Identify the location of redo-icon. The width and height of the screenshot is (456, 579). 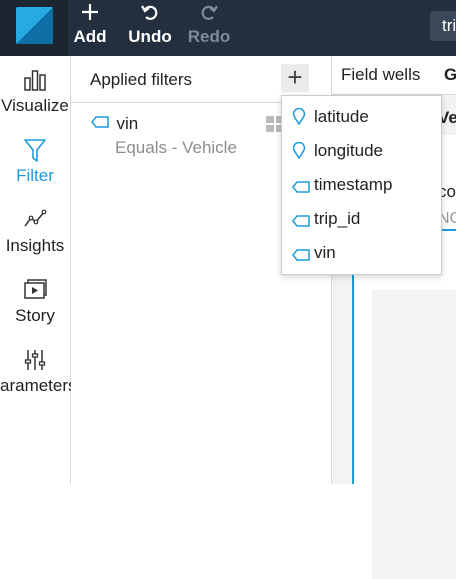
(209, 14).